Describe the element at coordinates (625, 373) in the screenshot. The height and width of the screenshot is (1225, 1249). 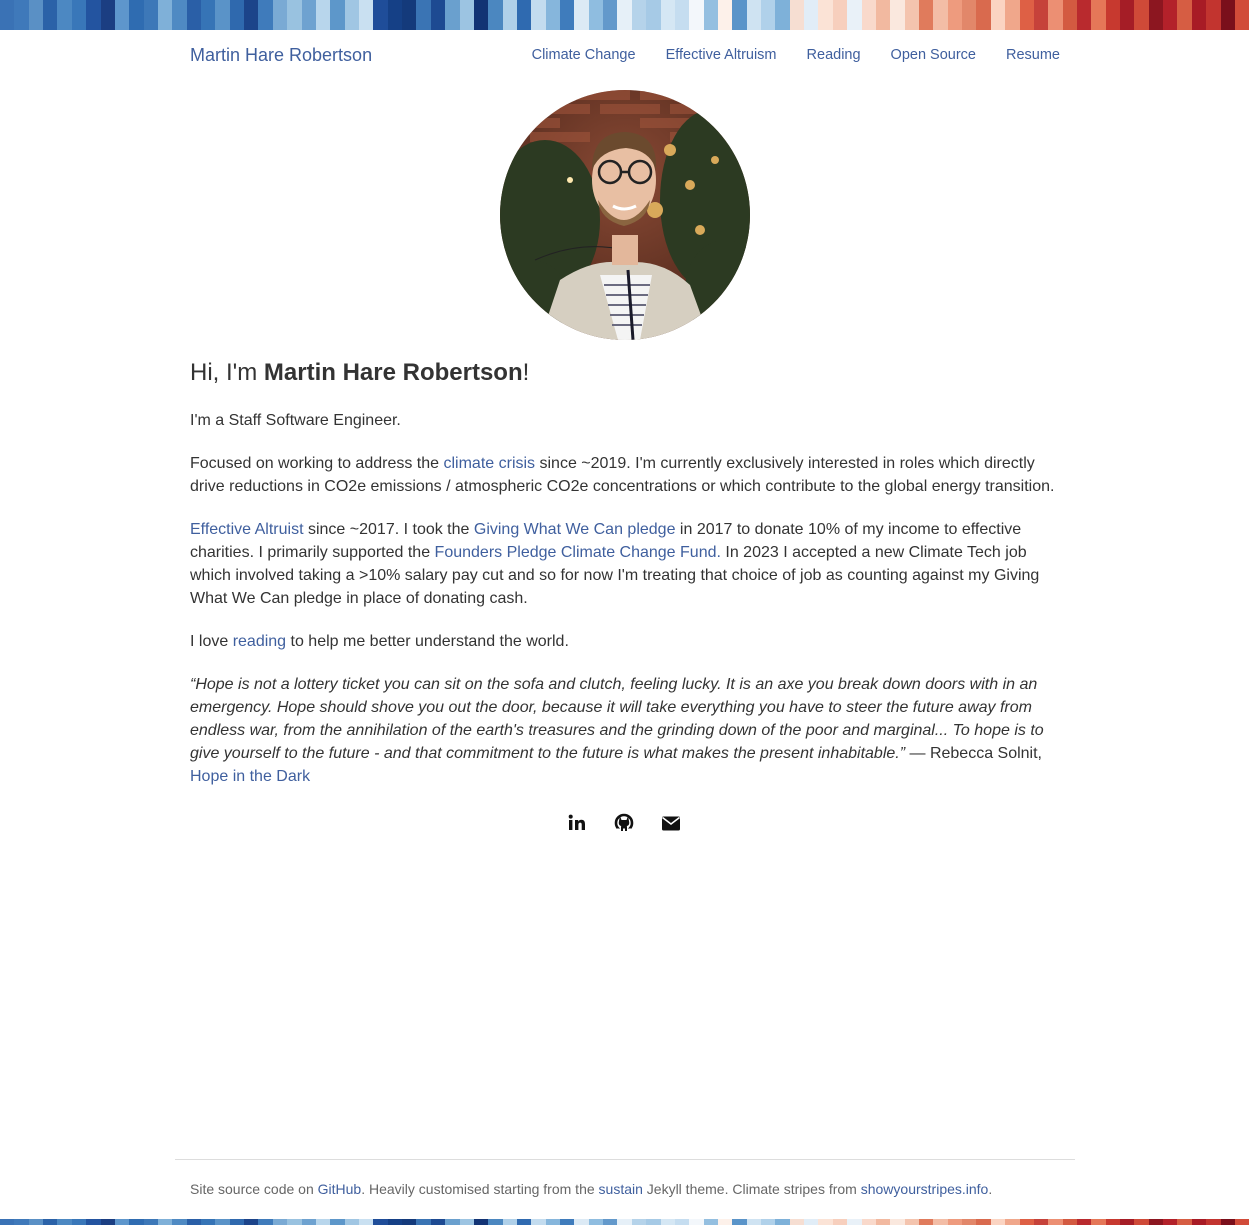
I see `intro-heading: Hi, I'm Martin Hare Robertson!` at that location.